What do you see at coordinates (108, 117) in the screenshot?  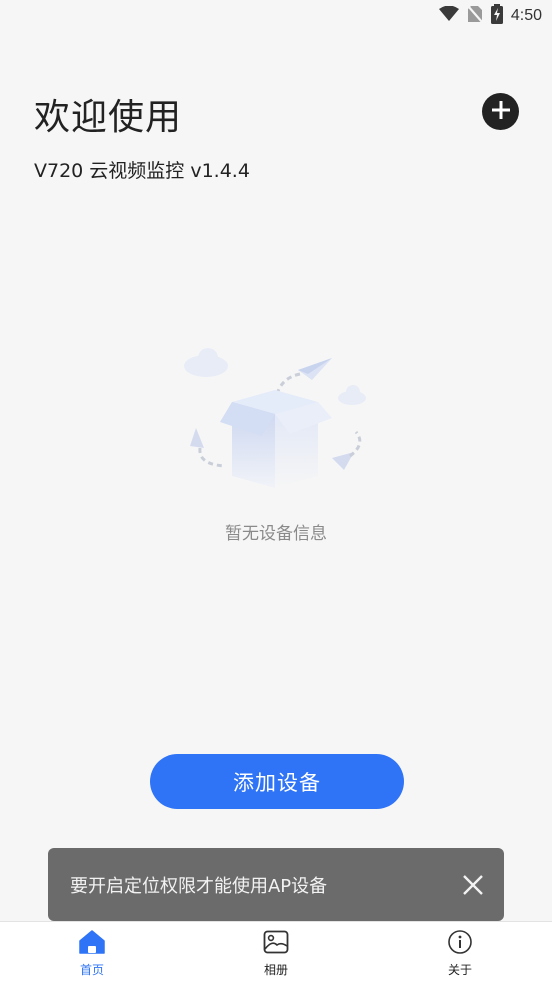 I see `page-title: 欢迎使用` at bounding box center [108, 117].